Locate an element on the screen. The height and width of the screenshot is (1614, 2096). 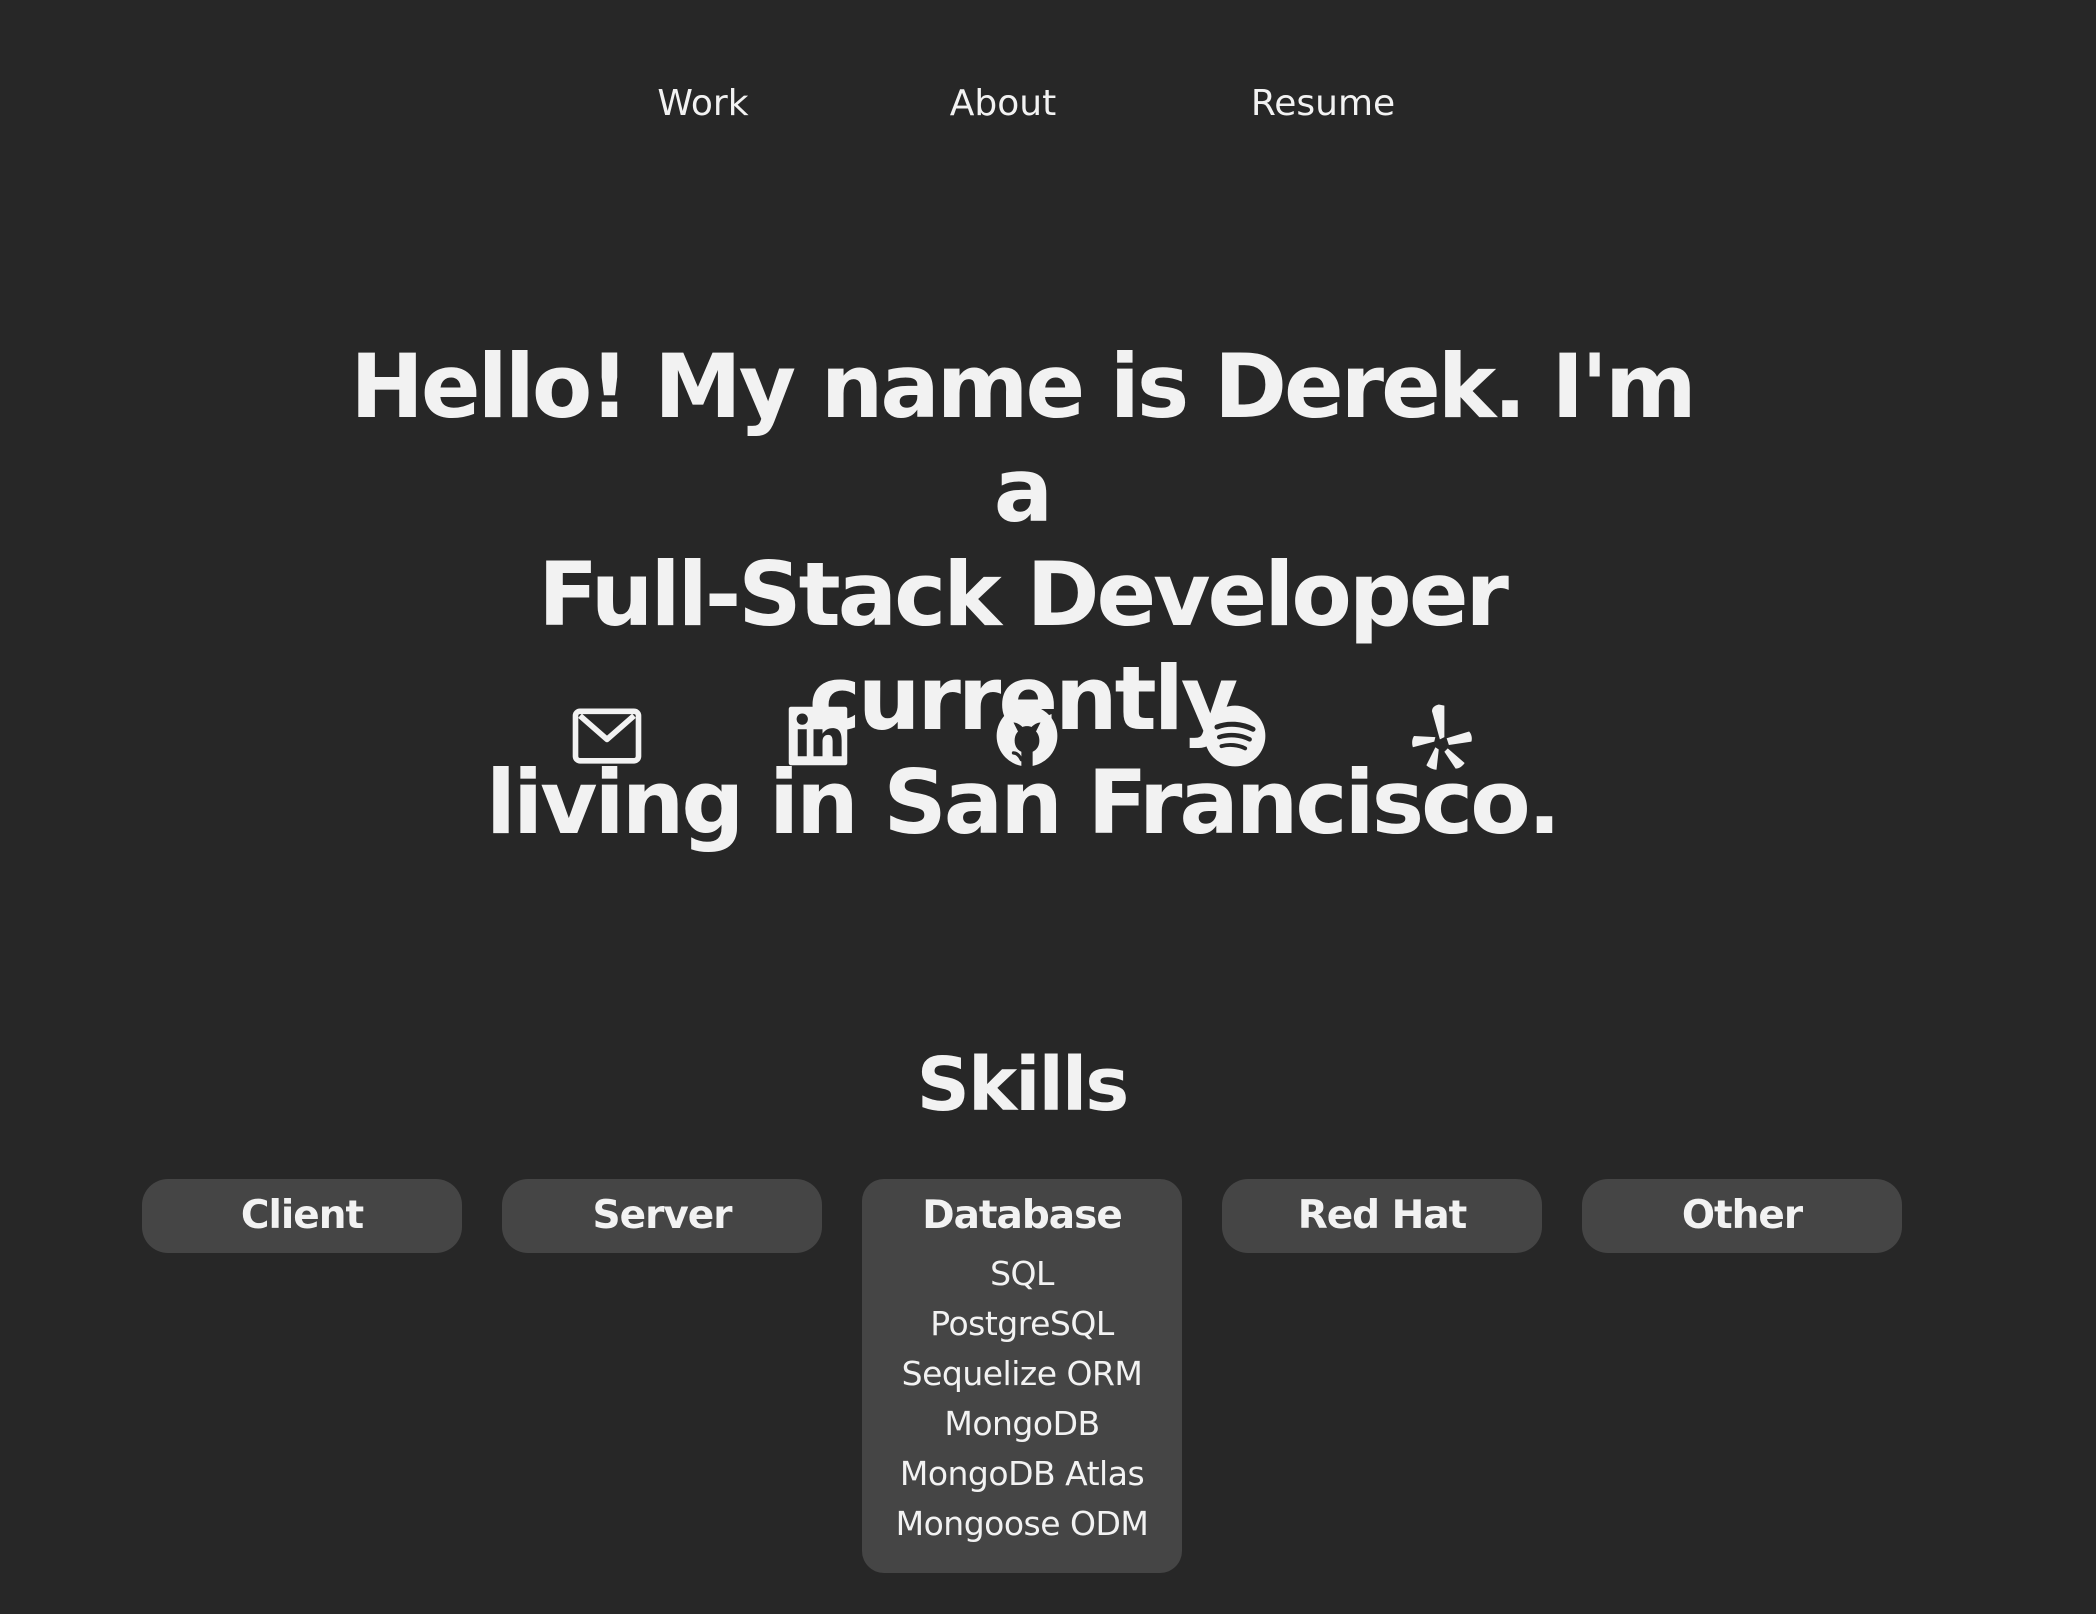
linkedin-link is located at coordinates (818, 736).